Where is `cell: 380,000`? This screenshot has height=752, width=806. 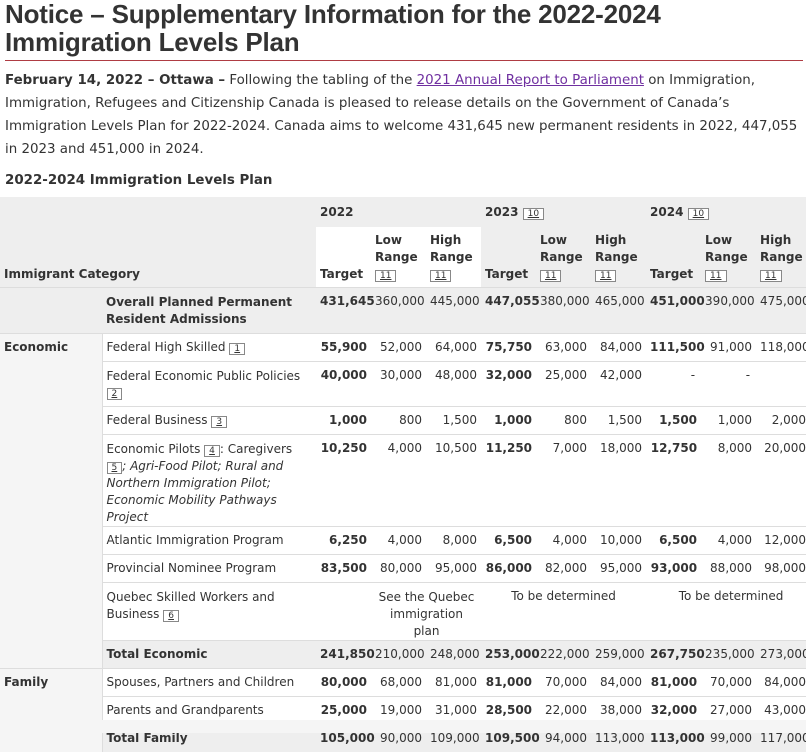
cell: 380,000 is located at coordinates (565, 300).